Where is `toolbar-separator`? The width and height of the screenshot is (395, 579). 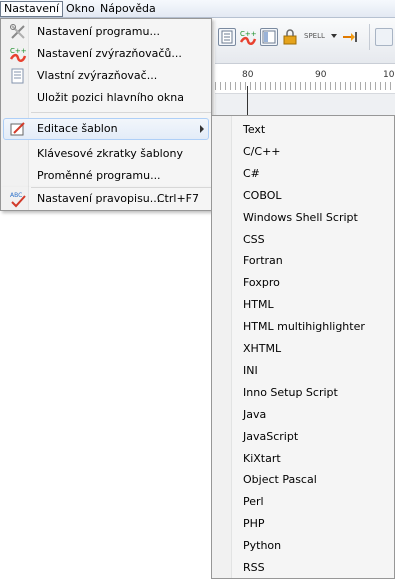
toolbar-separator is located at coordinates (369, 37).